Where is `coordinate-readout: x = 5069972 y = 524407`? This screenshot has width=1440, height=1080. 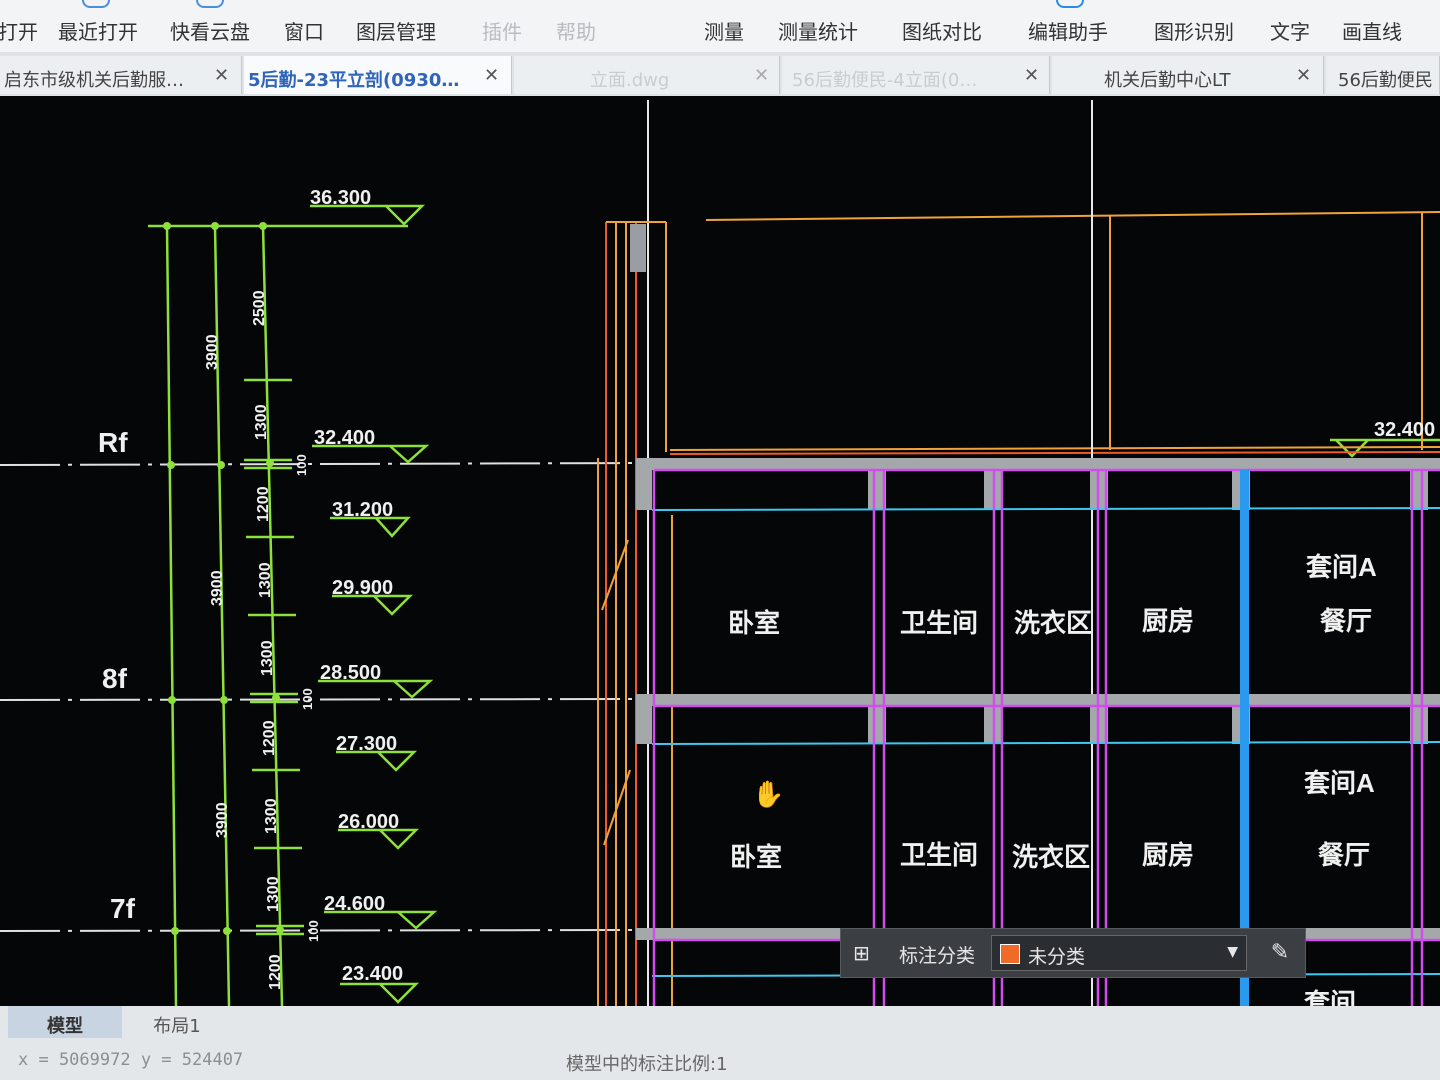 coordinate-readout: x = 5069972 y = 524407 is located at coordinates (131, 1060).